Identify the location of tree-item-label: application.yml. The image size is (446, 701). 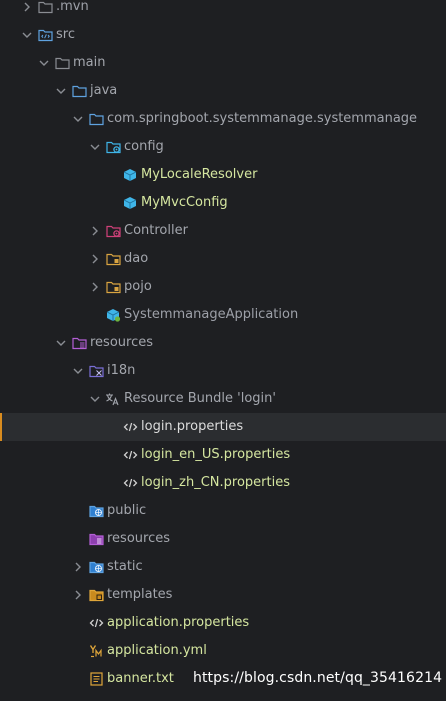
(157, 650).